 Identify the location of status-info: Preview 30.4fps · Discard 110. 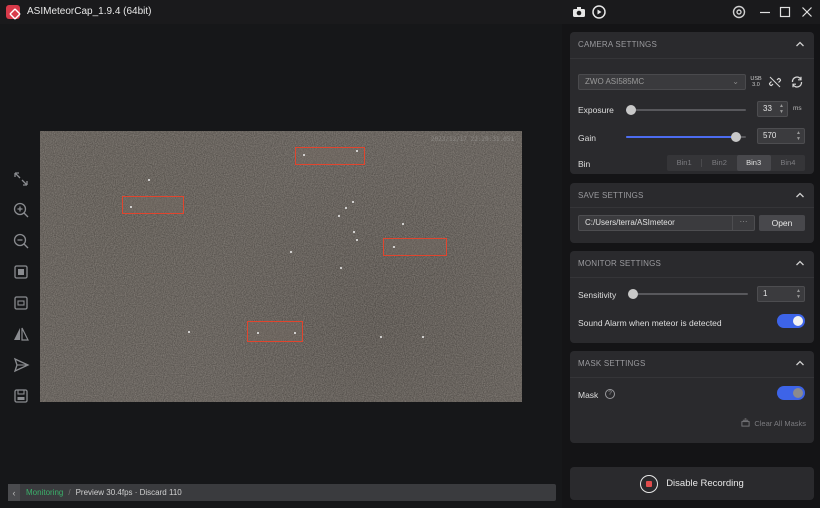
(128, 492).